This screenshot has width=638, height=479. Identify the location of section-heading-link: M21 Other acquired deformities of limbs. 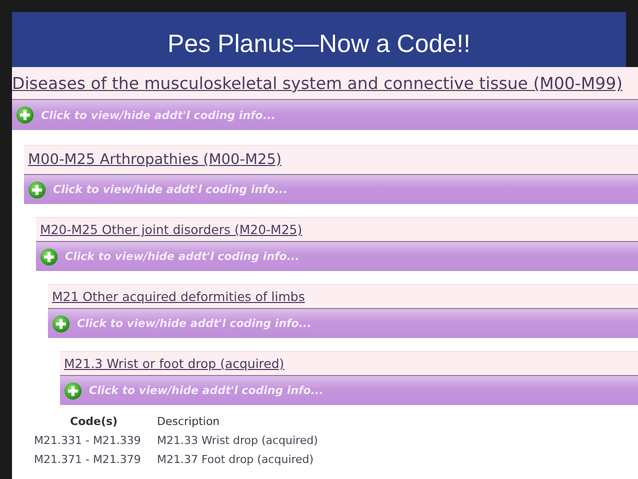
(178, 296).